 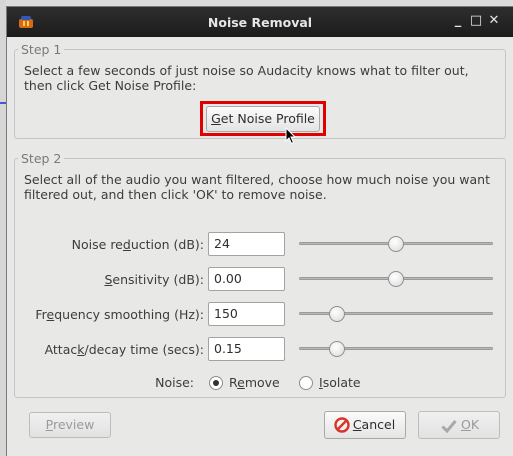 I want to click on cancel-mnemonic: C, so click(x=357, y=424).